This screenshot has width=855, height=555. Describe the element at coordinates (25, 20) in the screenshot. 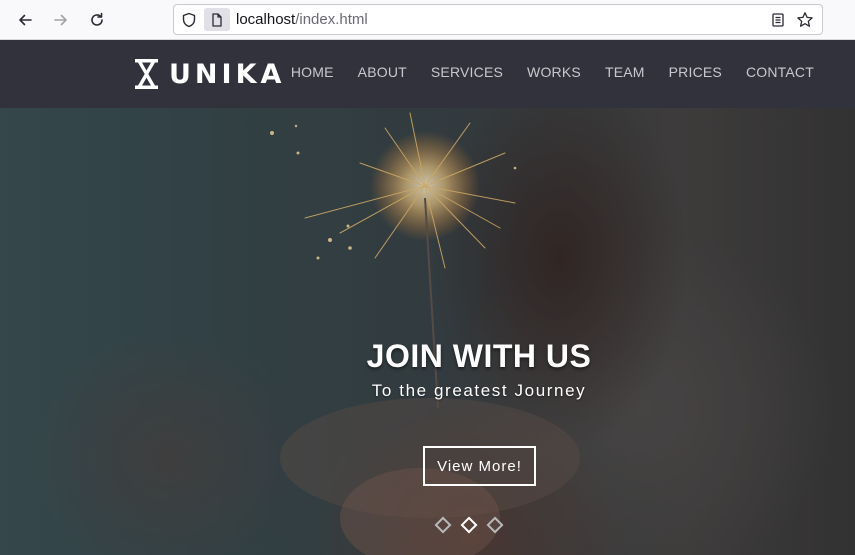

I see `back-arrow-icon` at that location.